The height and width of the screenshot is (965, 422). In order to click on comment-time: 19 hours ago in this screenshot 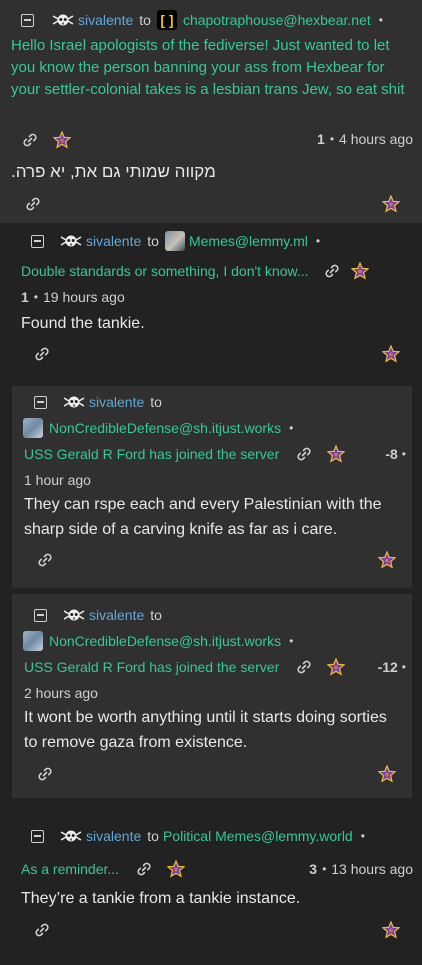, I will do `click(84, 297)`.